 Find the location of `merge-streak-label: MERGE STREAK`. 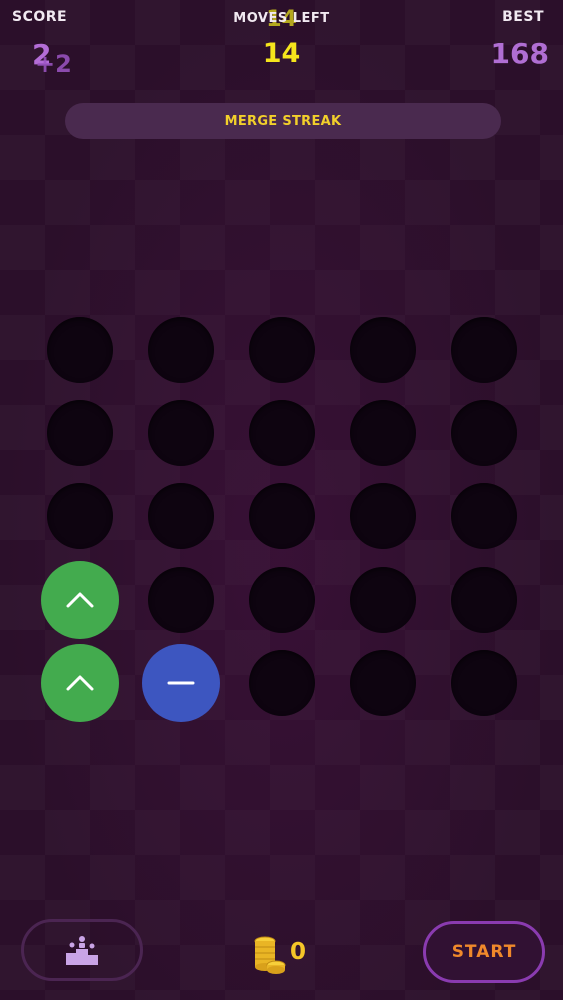

merge-streak-label: MERGE STREAK is located at coordinates (283, 121).